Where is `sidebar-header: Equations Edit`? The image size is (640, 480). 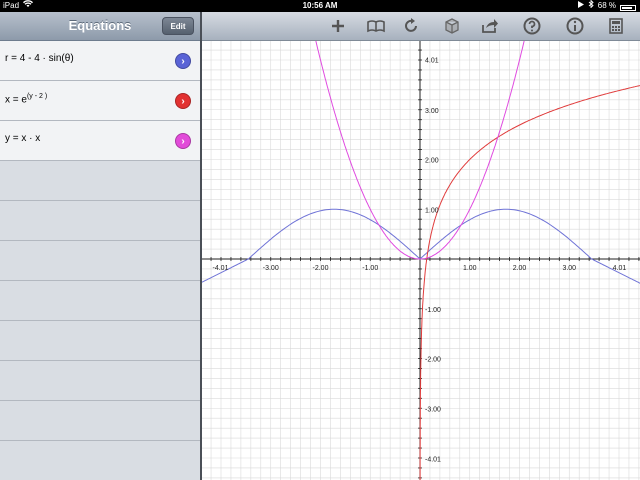
sidebar-header: Equations Edit is located at coordinates (100, 26).